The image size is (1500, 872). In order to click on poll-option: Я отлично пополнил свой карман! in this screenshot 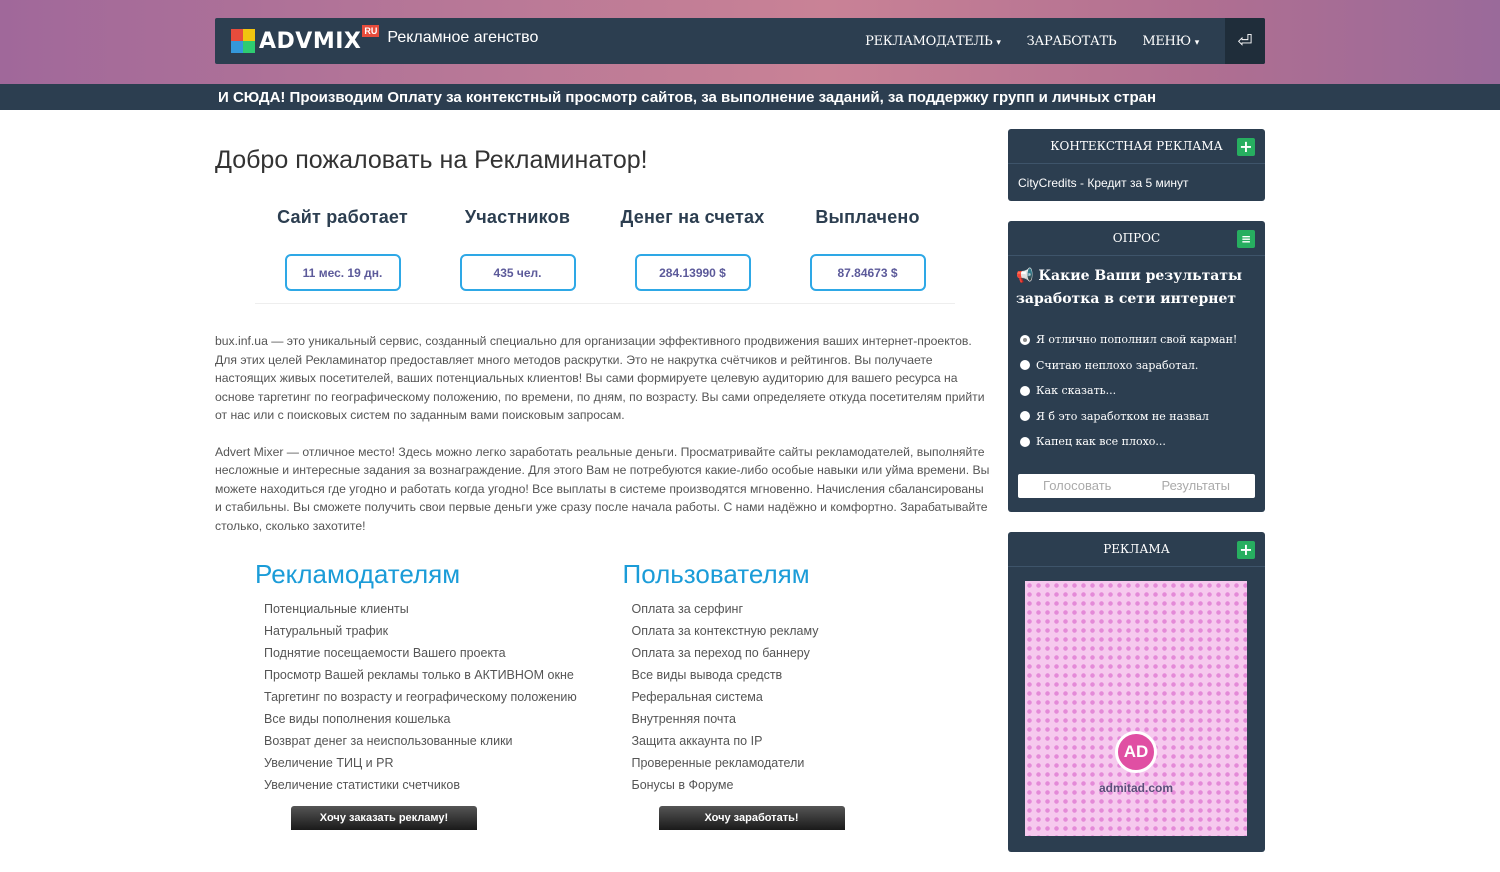, I will do `click(1136, 340)`.